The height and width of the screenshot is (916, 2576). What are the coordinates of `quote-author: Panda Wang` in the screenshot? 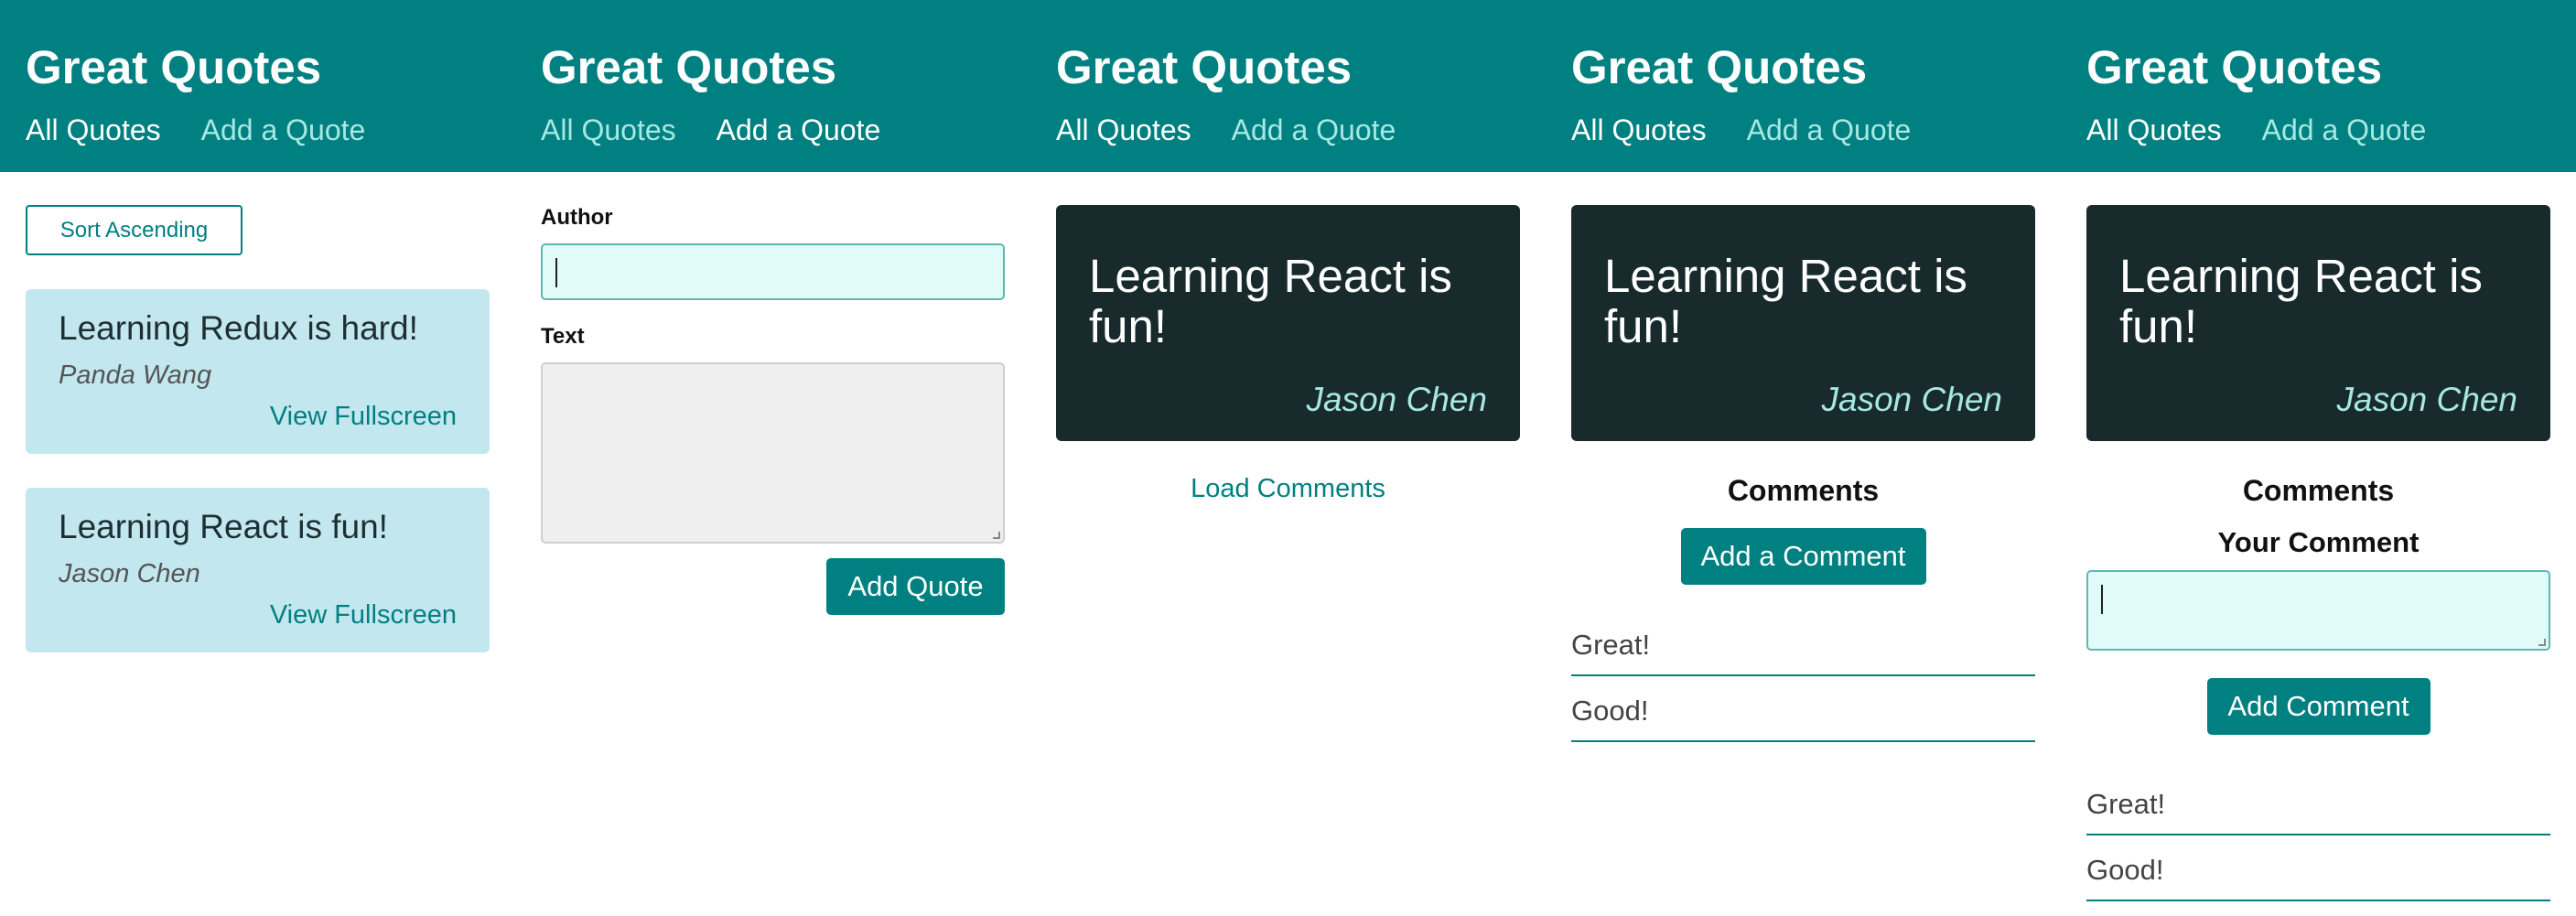 It's located at (135, 375).